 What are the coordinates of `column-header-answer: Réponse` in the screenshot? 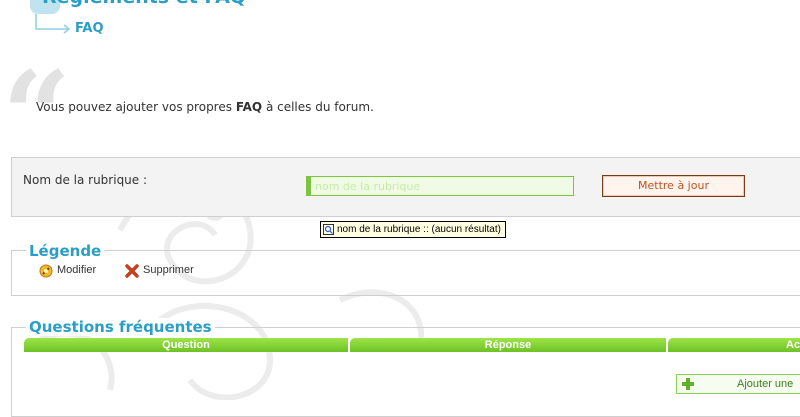 It's located at (508, 345).